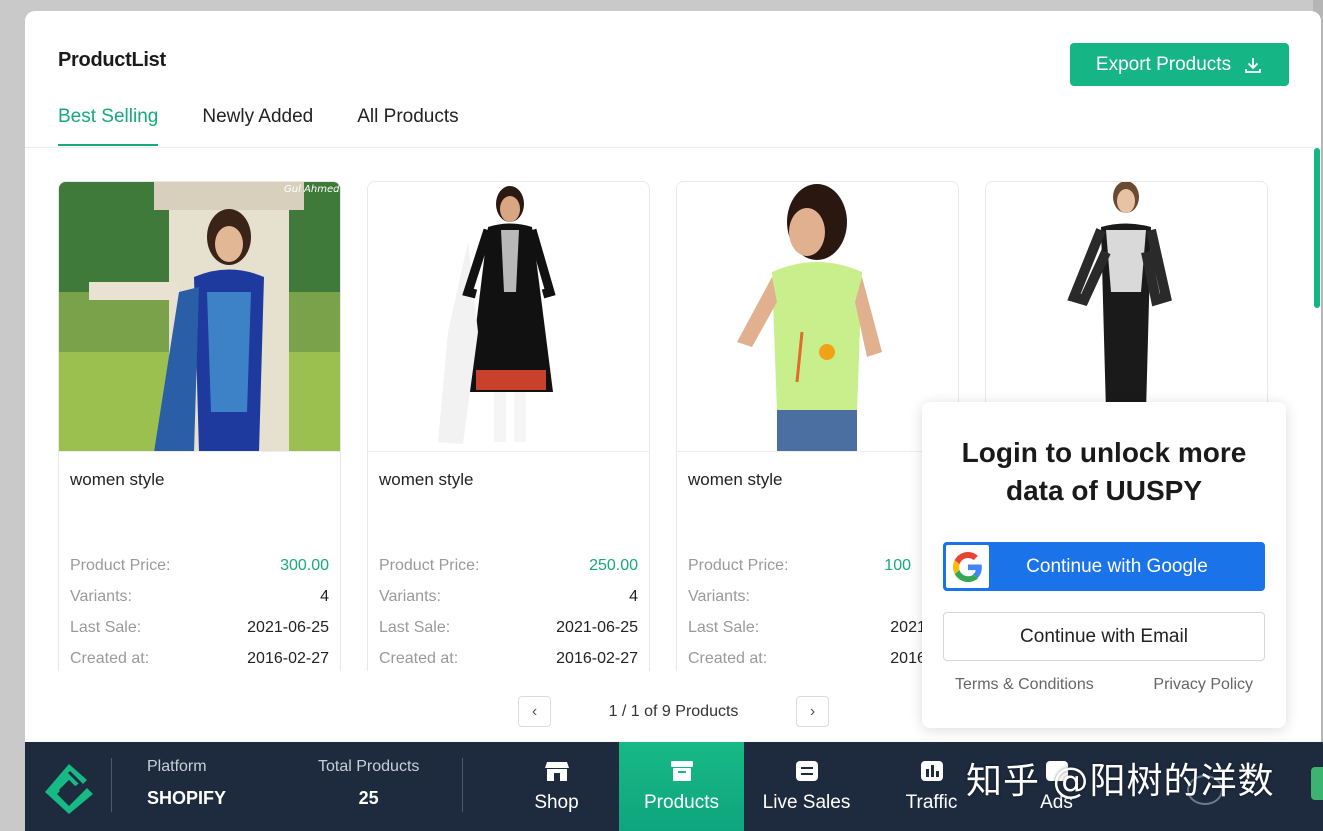 The width and height of the screenshot is (1323, 831). I want to click on pagination-text: 1 / 1 of 9 Products, so click(673, 711).